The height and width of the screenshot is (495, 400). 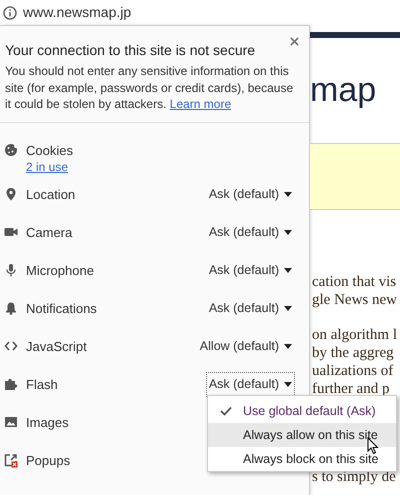 What do you see at coordinates (11, 384) in the screenshot?
I see `puzzle-piece-icon` at bounding box center [11, 384].